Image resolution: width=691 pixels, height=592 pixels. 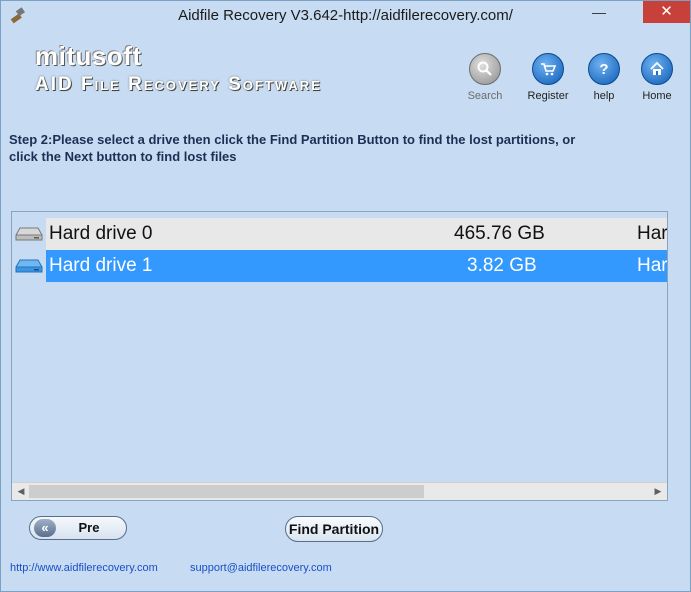 I want to click on drive-row: Hard drive 0 465.76 GB Har, so click(x=339, y=234).